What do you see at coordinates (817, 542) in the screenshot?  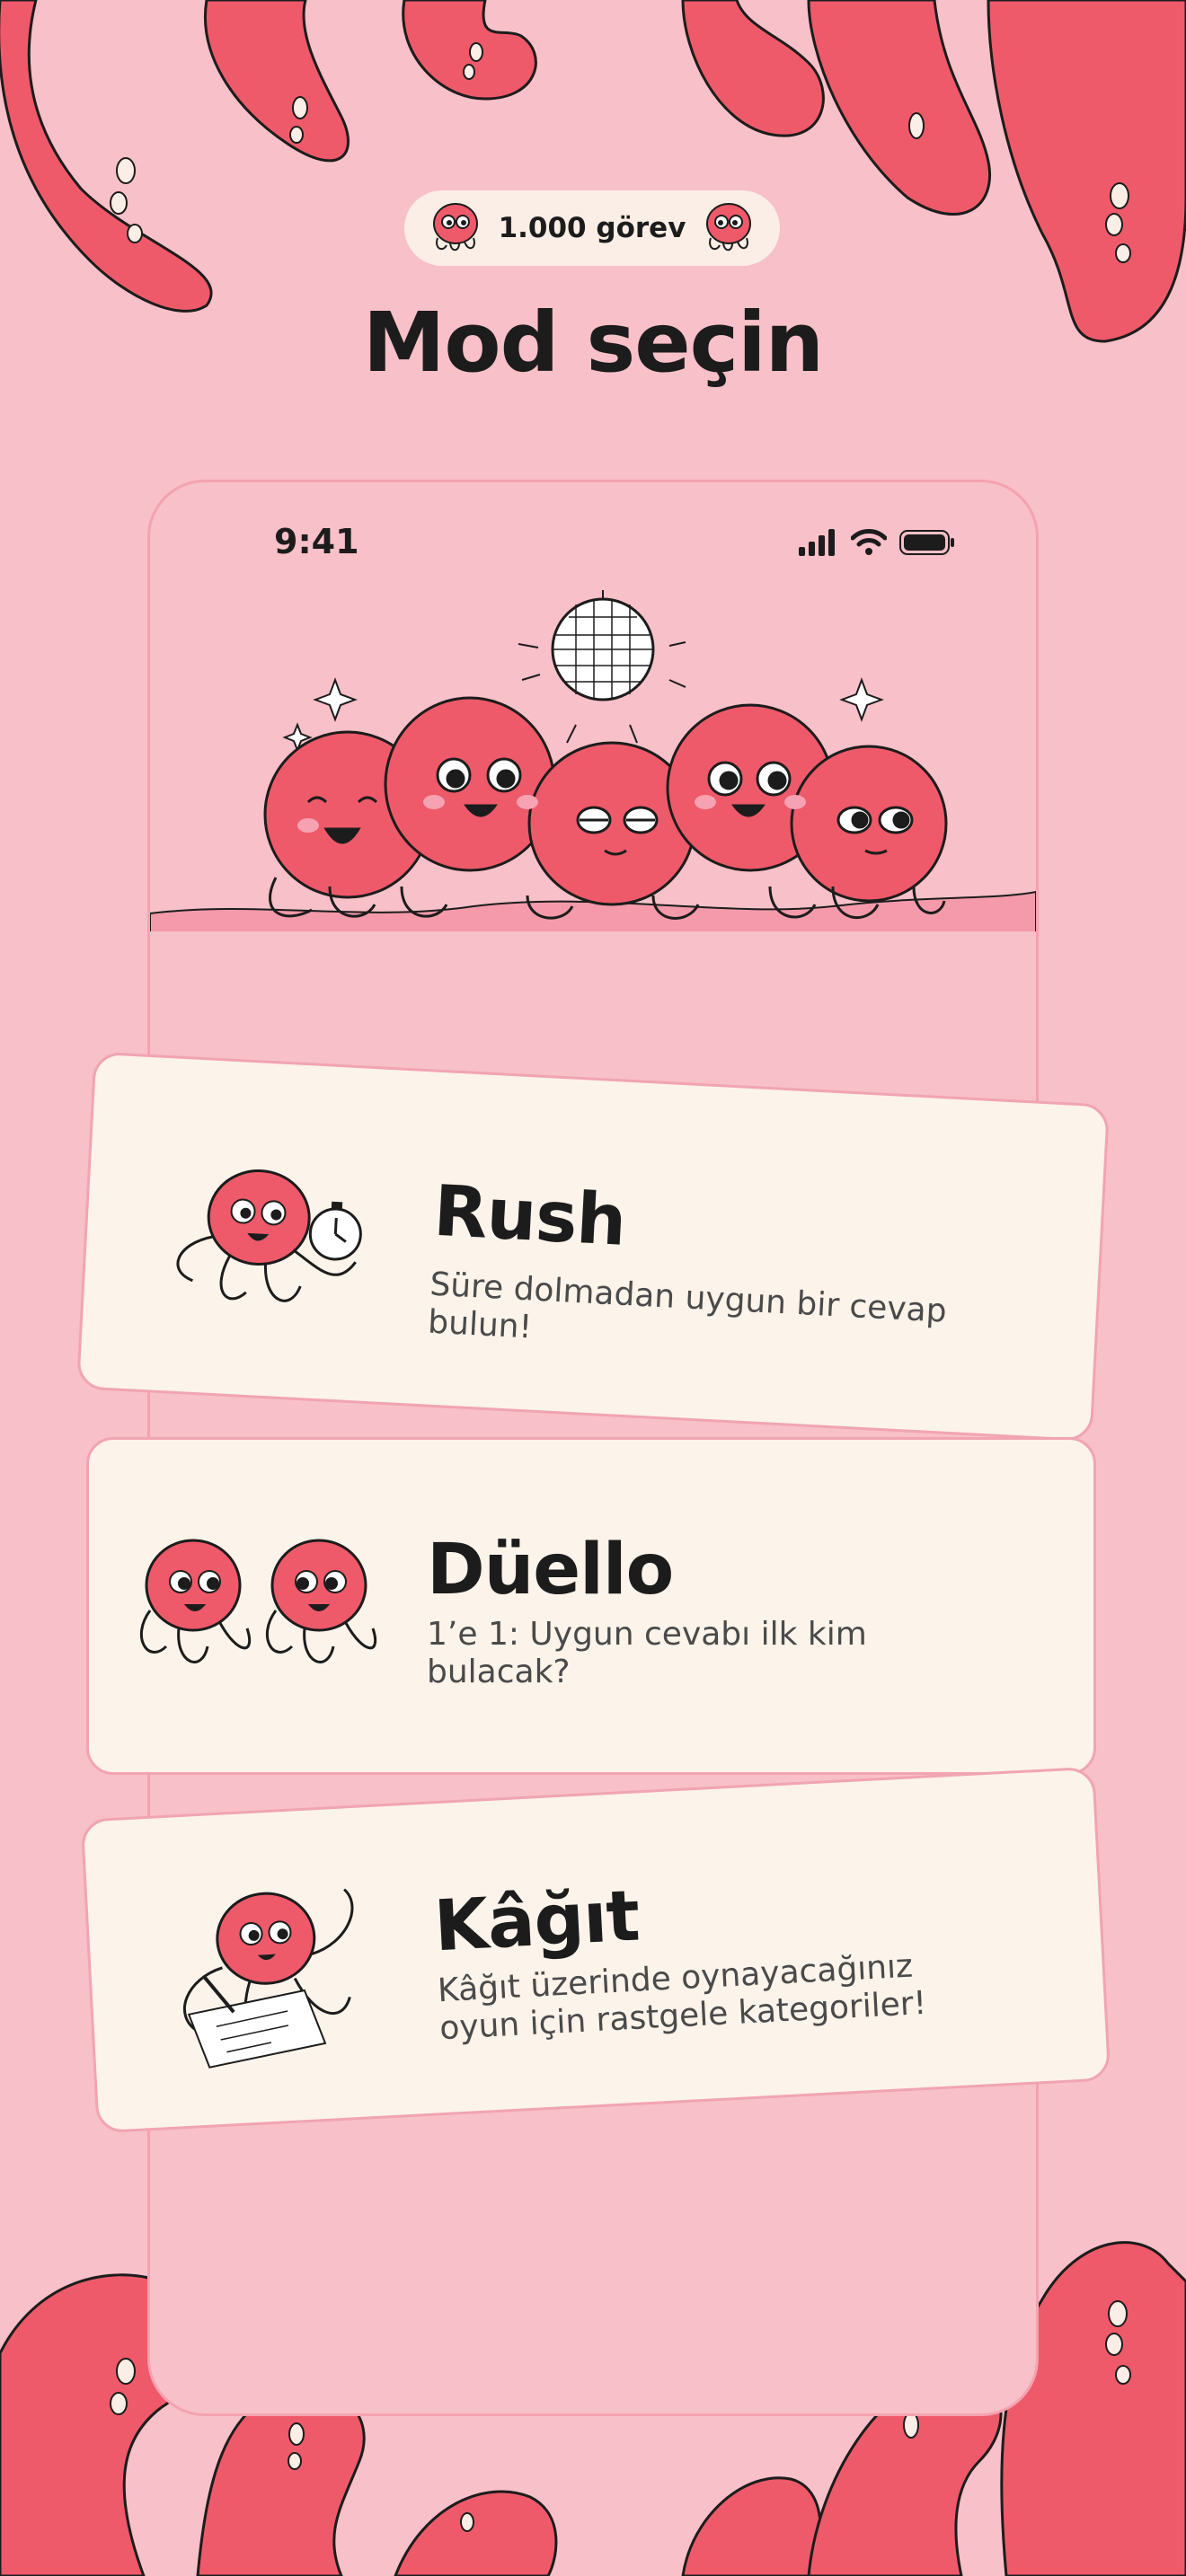 I see `signal-icon` at bounding box center [817, 542].